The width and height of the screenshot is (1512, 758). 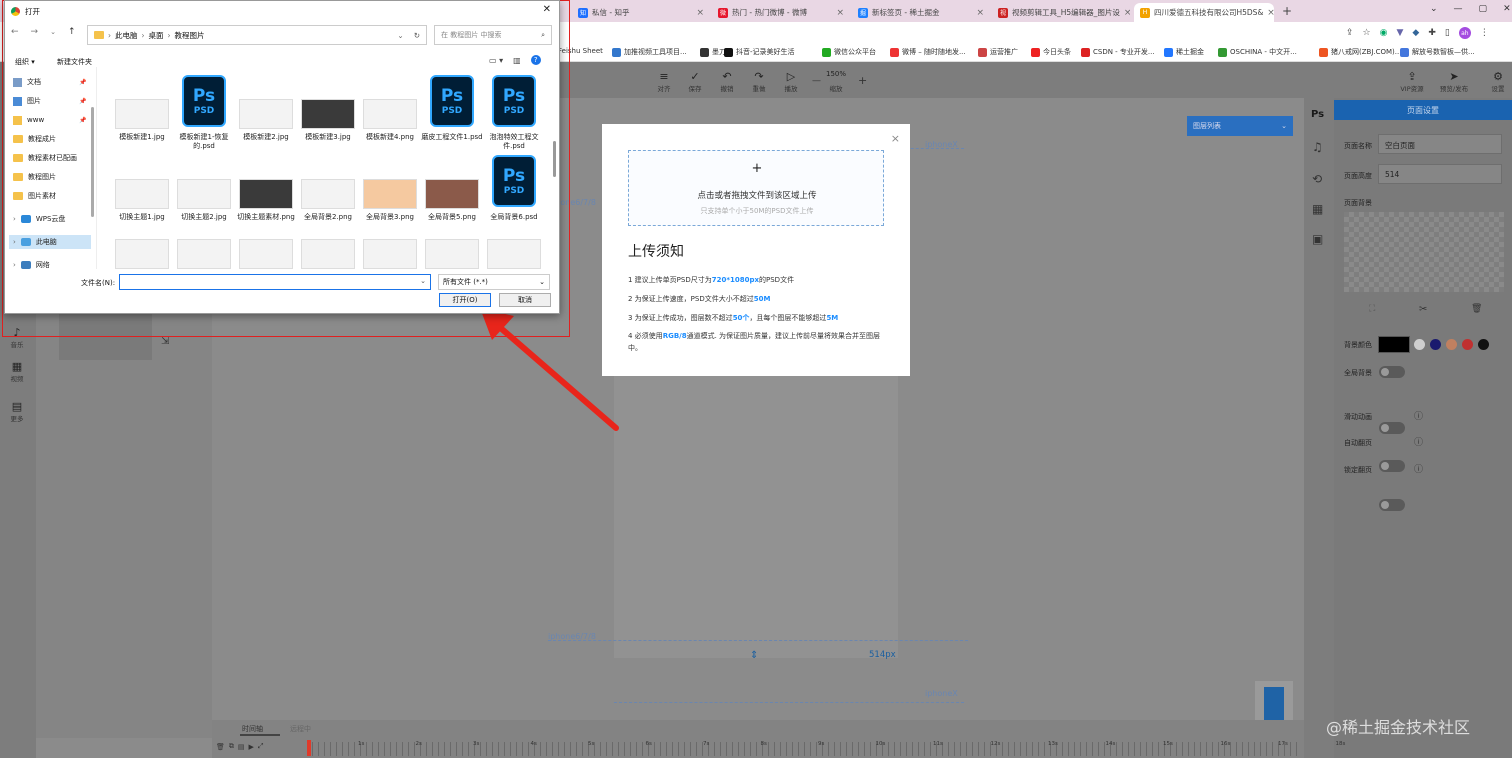 What do you see at coordinates (275, 282) in the screenshot?
I see `filename-input: ⌄` at bounding box center [275, 282].